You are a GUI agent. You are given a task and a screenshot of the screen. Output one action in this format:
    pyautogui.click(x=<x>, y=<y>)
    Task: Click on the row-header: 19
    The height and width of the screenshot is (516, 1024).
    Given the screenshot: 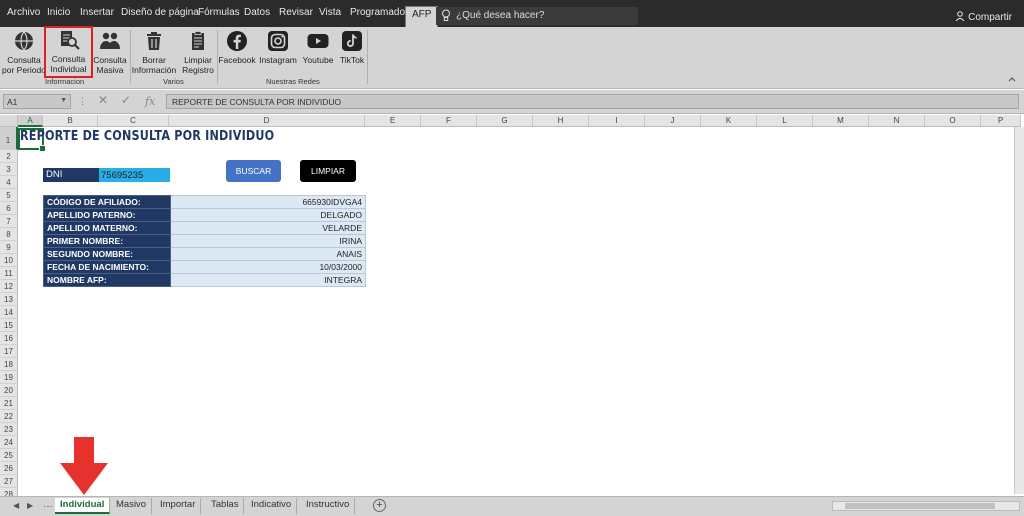 What is the action you would take?
    pyautogui.click(x=9, y=377)
    